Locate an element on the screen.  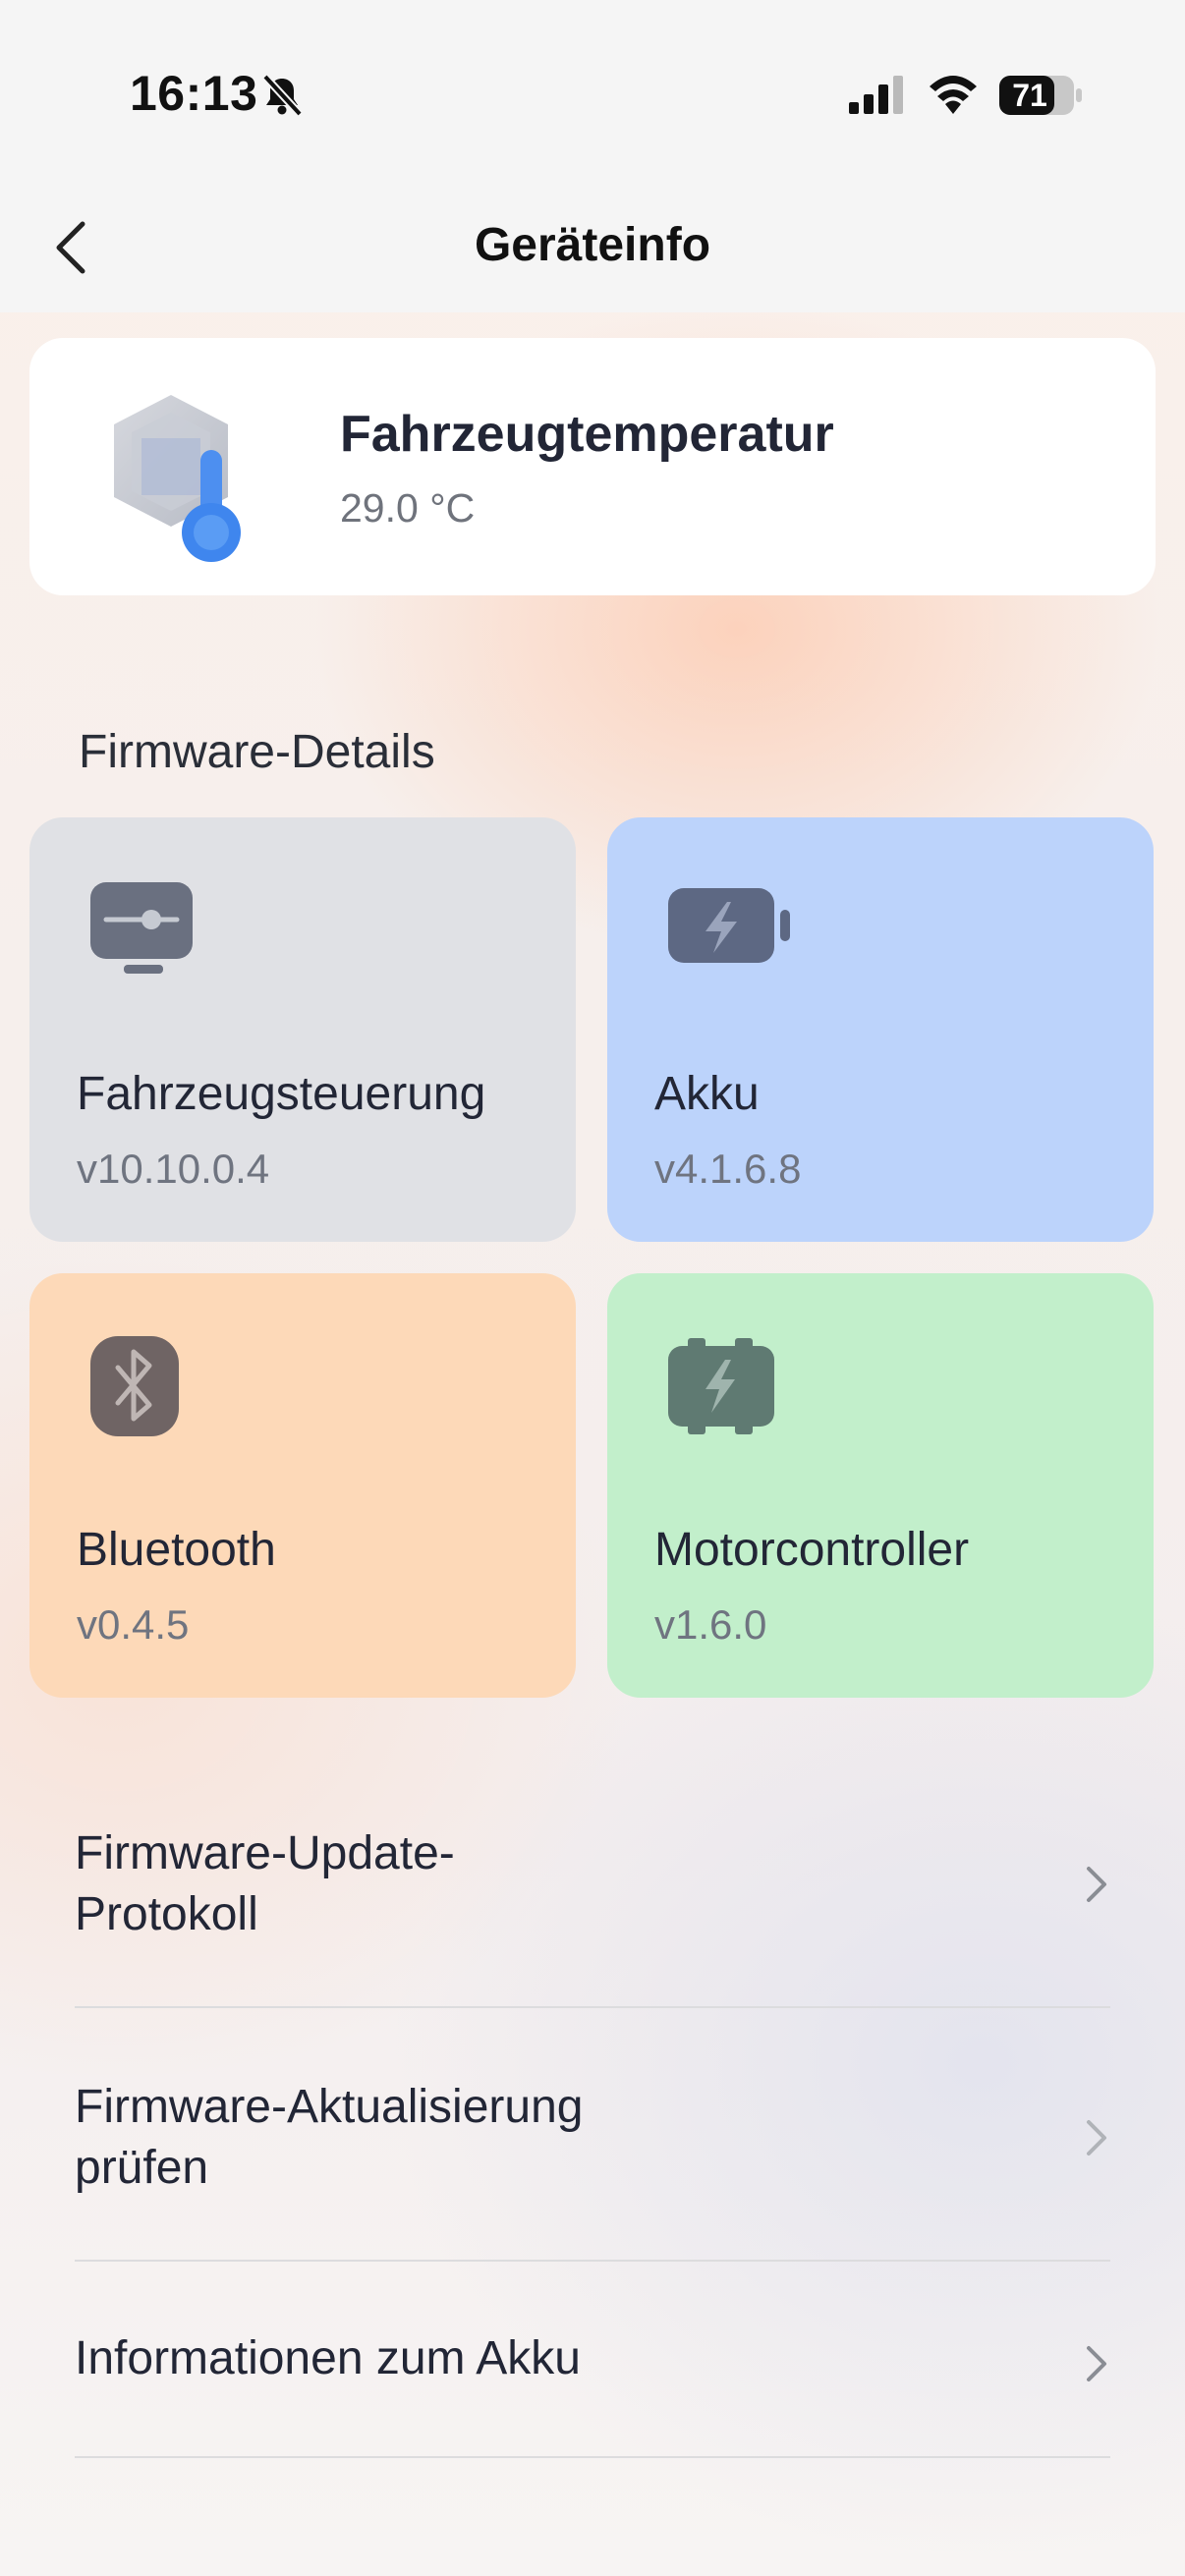
controller-icon is located at coordinates (141, 928).